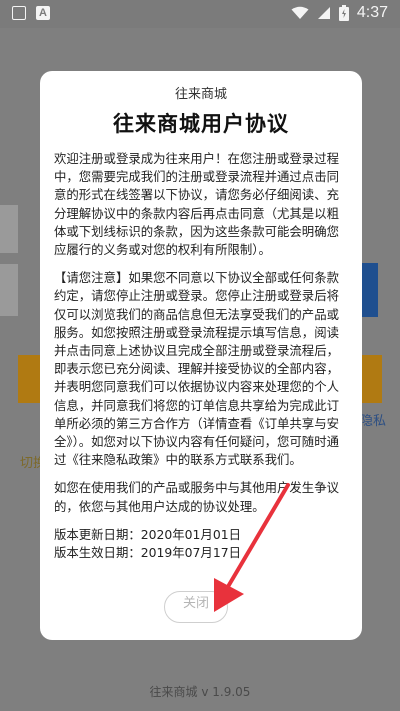 This screenshot has height=711, width=400. What do you see at coordinates (200, 692) in the screenshot?
I see `app-version: 往来商城 v 1.9.05` at bounding box center [200, 692].